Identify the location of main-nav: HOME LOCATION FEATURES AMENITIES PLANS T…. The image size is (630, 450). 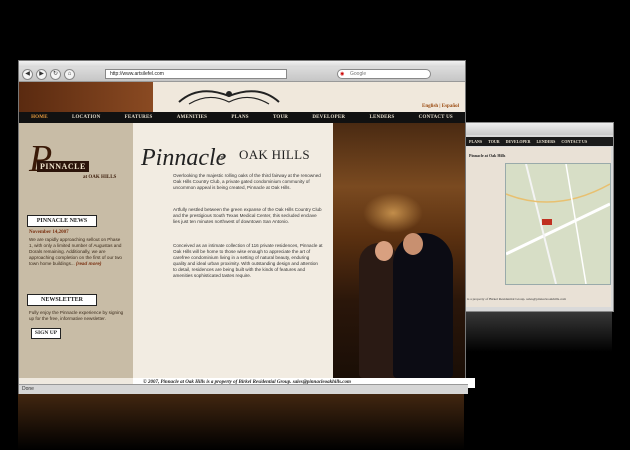
(242, 117).